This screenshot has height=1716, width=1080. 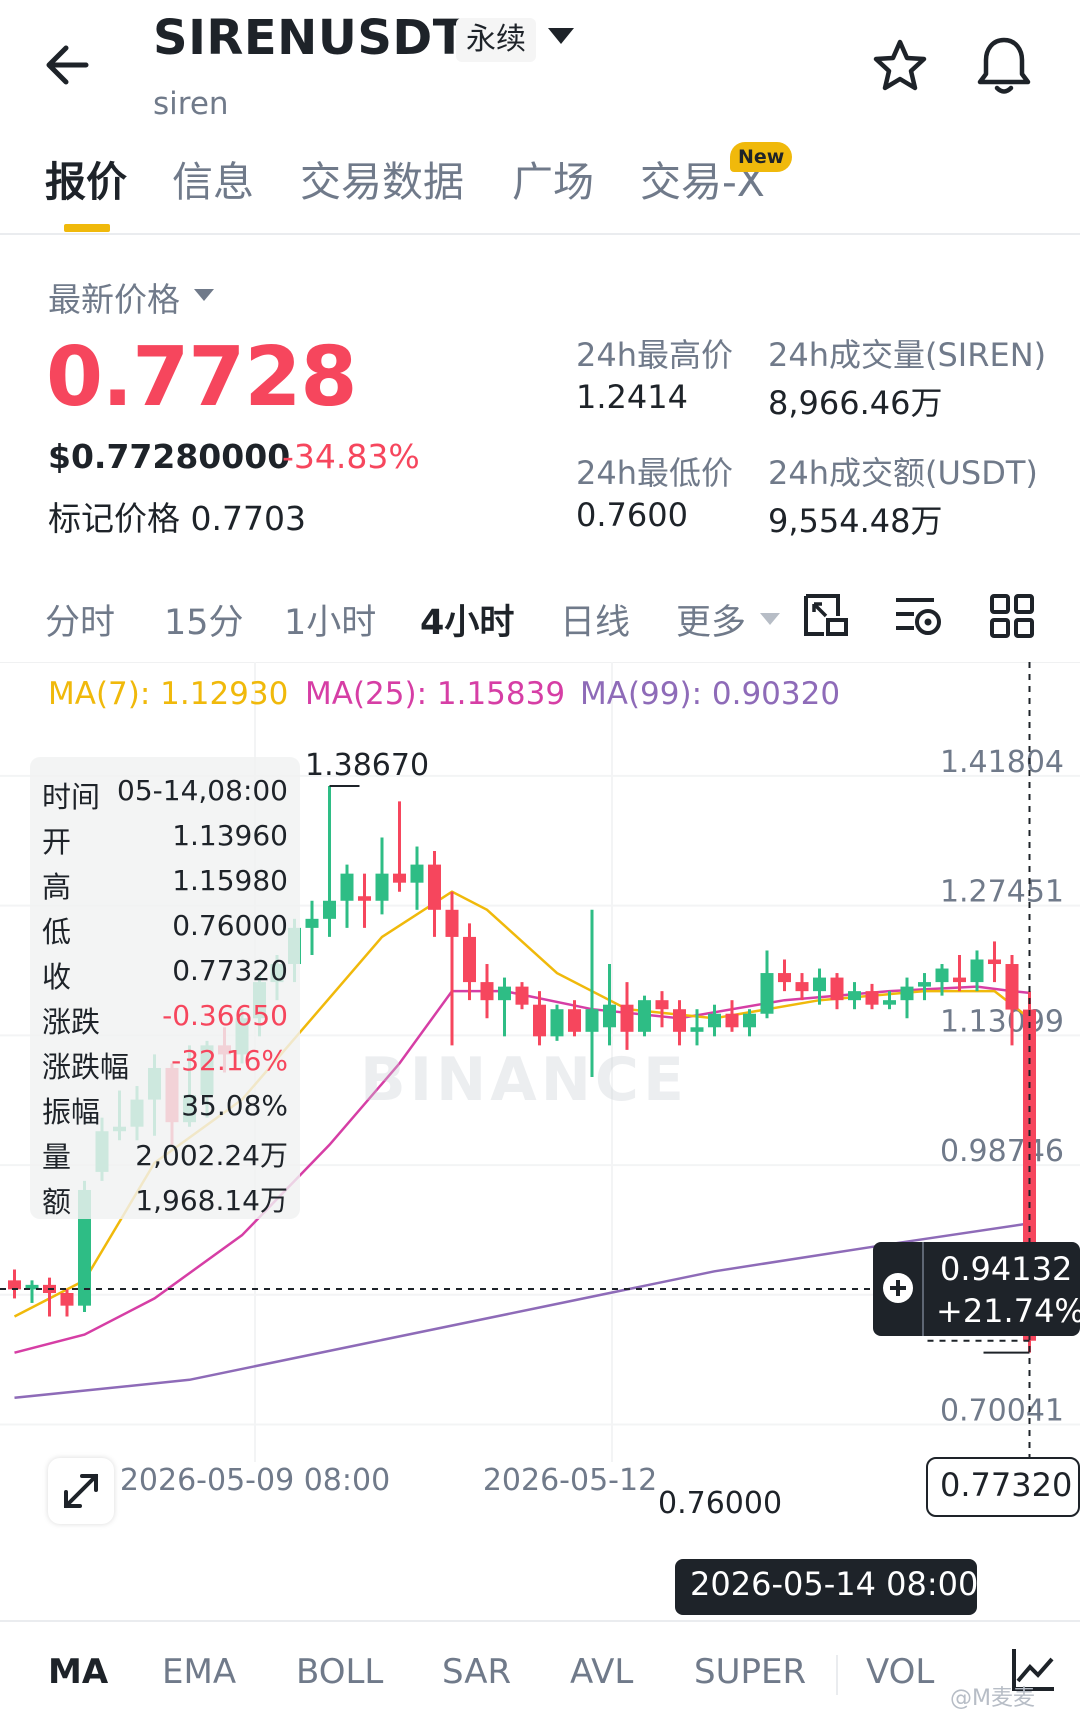 What do you see at coordinates (204, 619) in the screenshot?
I see `timeframe-15m: 15分` at bounding box center [204, 619].